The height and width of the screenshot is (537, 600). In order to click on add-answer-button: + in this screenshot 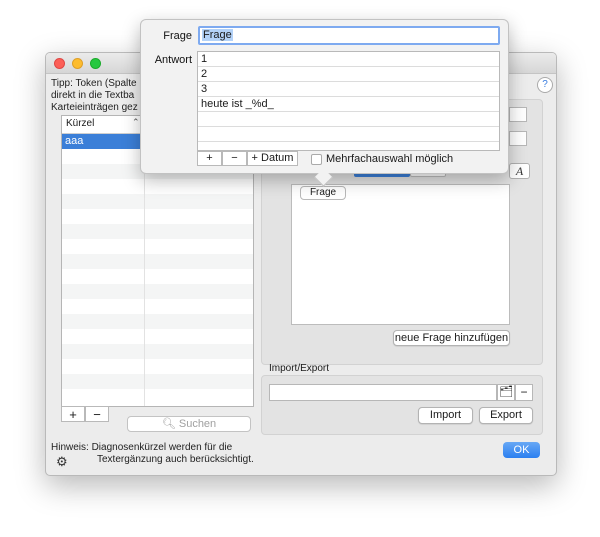, I will do `click(209, 158)`.